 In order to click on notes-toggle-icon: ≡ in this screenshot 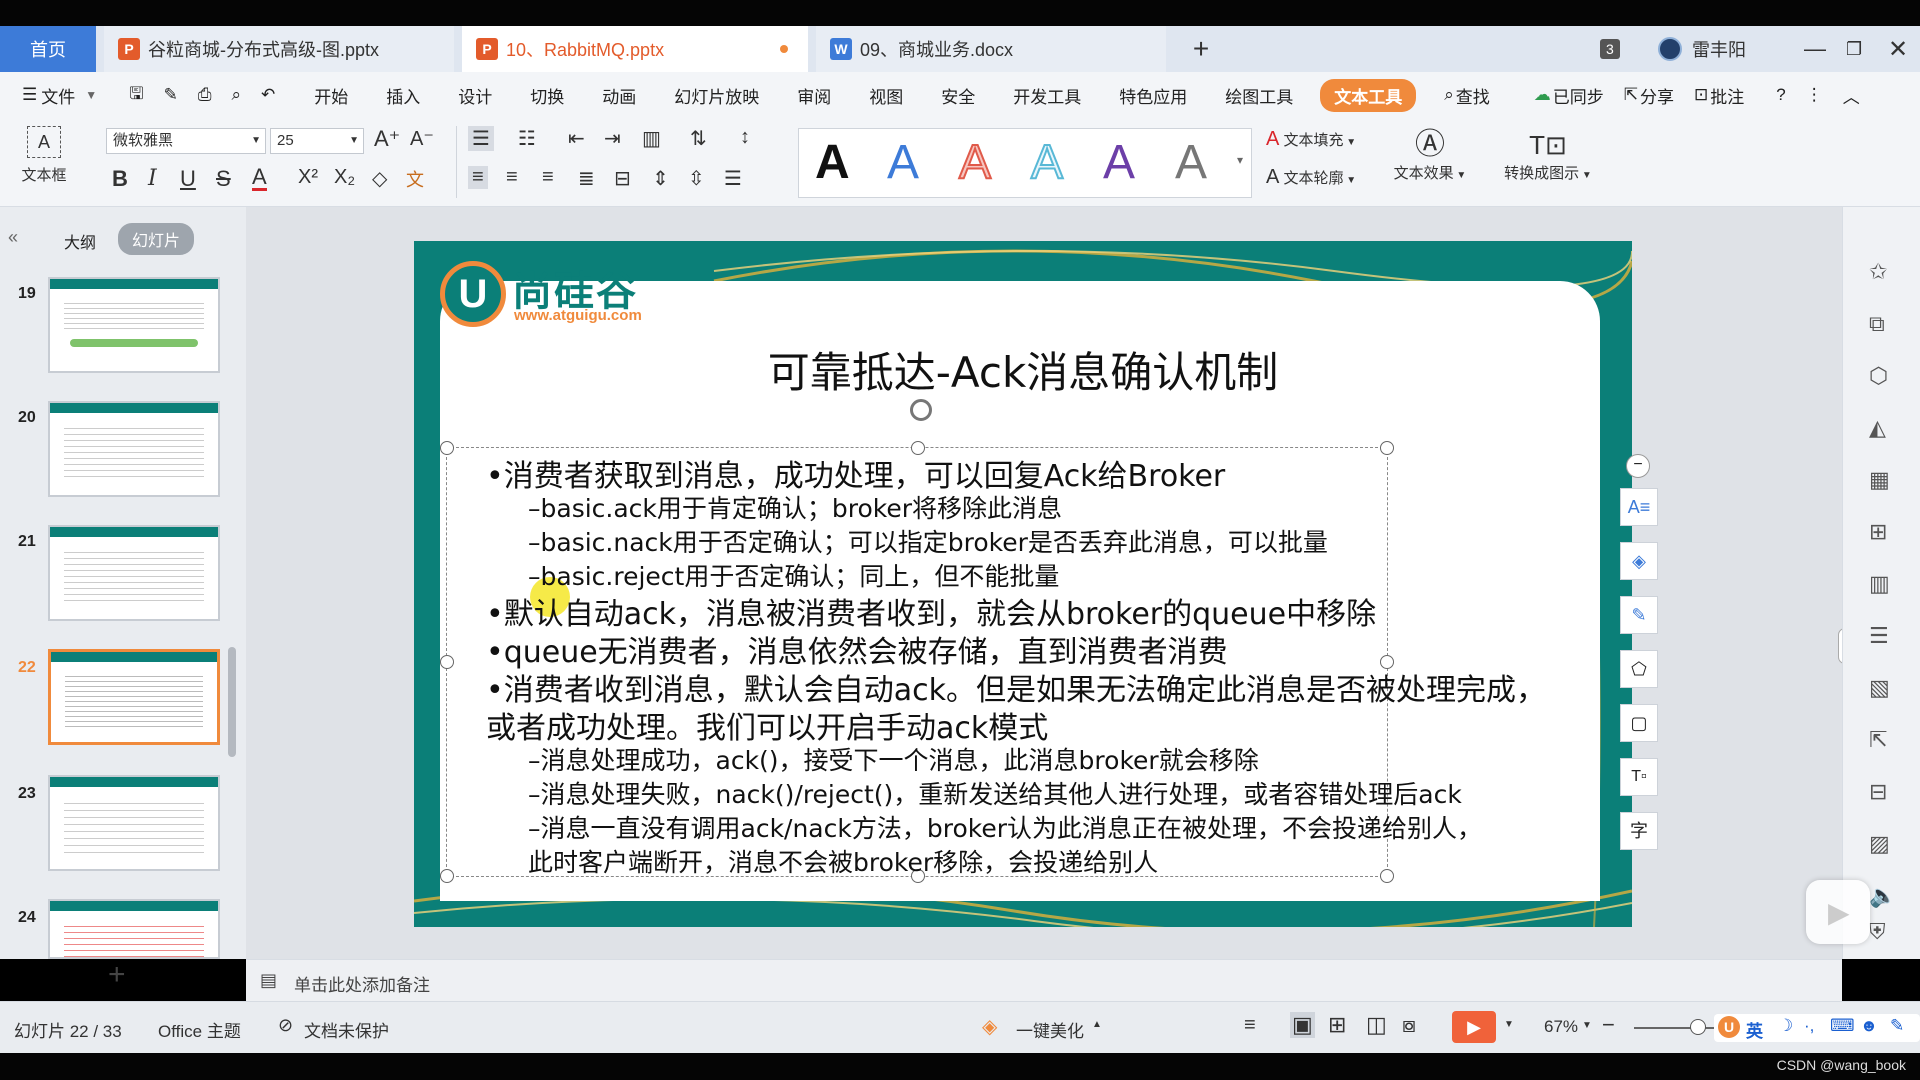, I will do `click(1250, 1025)`.